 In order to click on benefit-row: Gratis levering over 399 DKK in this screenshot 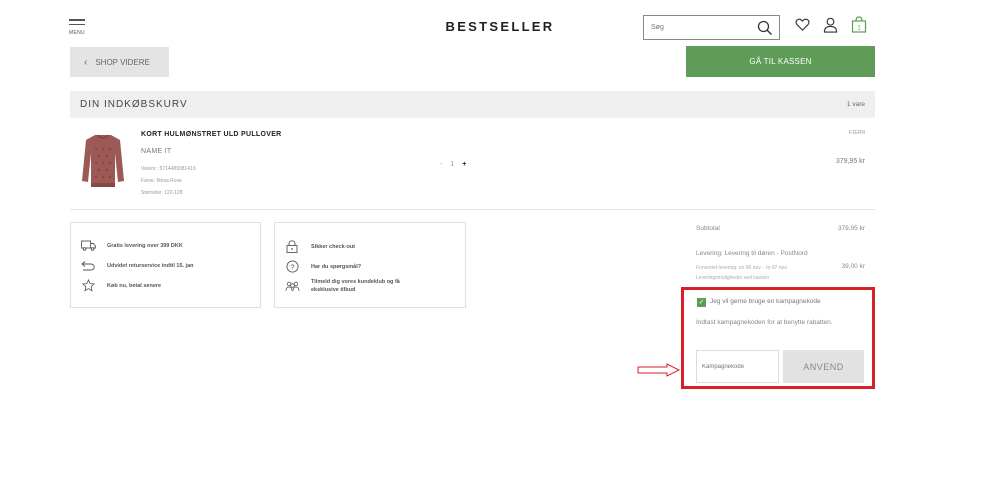, I will do `click(131, 245)`.